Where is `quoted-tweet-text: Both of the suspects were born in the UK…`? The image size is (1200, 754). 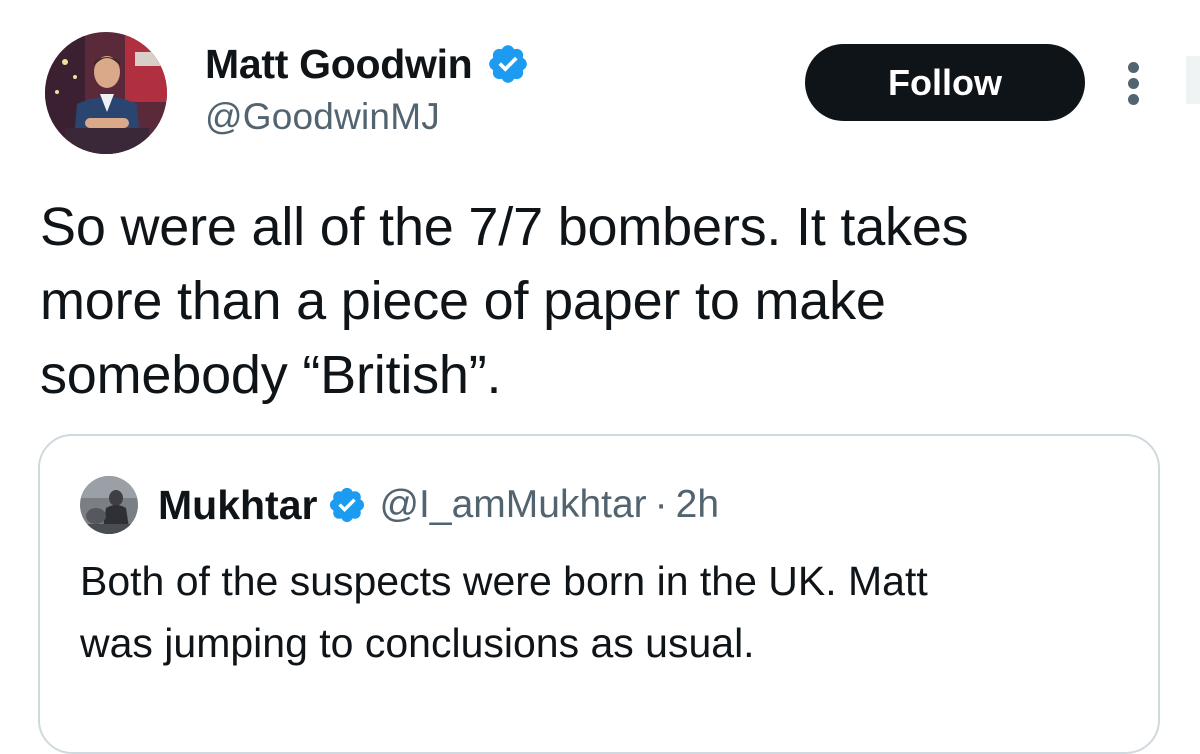 quoted-tweet-text: Both of the suspects were born in the UK… is located at coordinates (504, 612).